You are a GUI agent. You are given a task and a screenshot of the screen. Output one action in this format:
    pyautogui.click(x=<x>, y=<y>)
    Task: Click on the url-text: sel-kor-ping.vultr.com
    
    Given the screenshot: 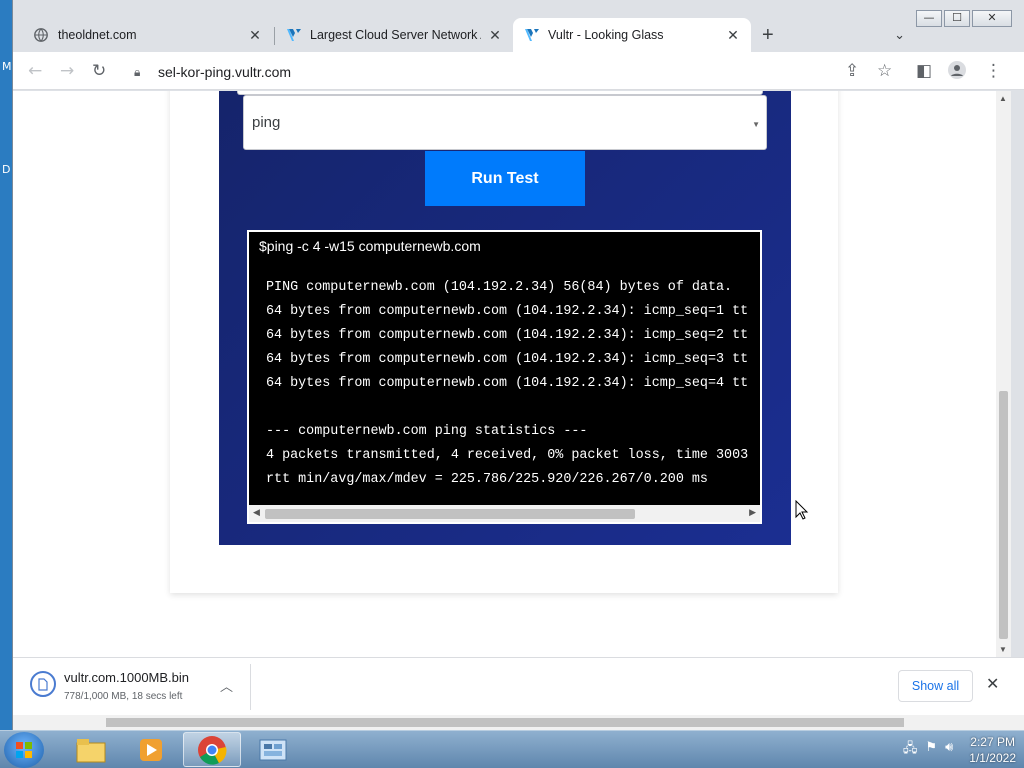 What is the action you would take?
    pyautogui.click(x=225, y=72)
    